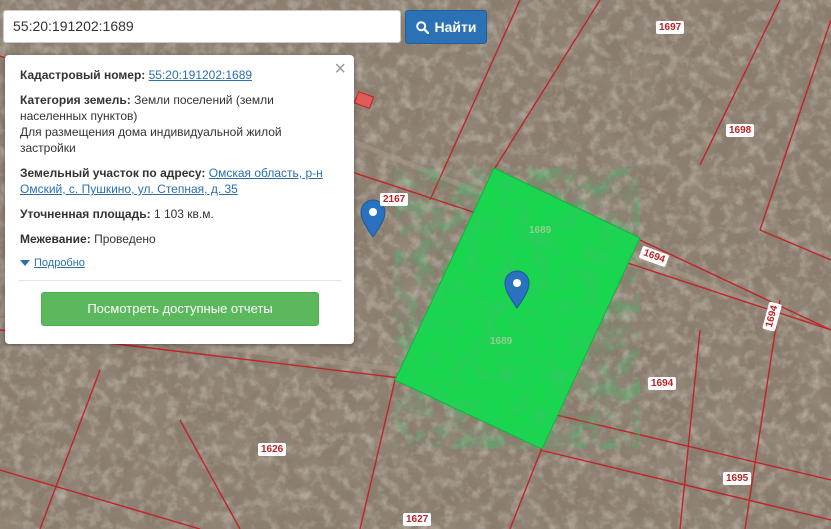 This screenshot has height=529, width=831. Describe the element at coordinates (25, 262) in the screenshot. I see `caret-down-icon` at that location.